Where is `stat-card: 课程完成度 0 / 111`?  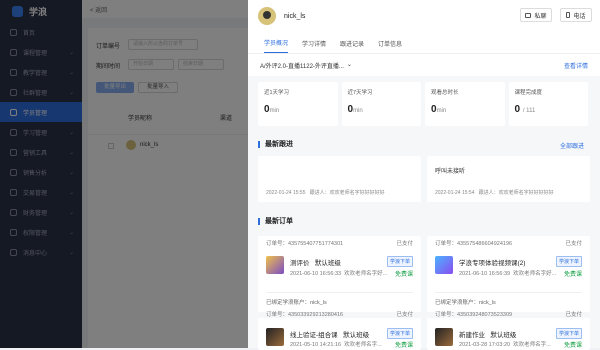 stat-card: 课程完成度 0 / 111 is located at coordinates (548, 104).